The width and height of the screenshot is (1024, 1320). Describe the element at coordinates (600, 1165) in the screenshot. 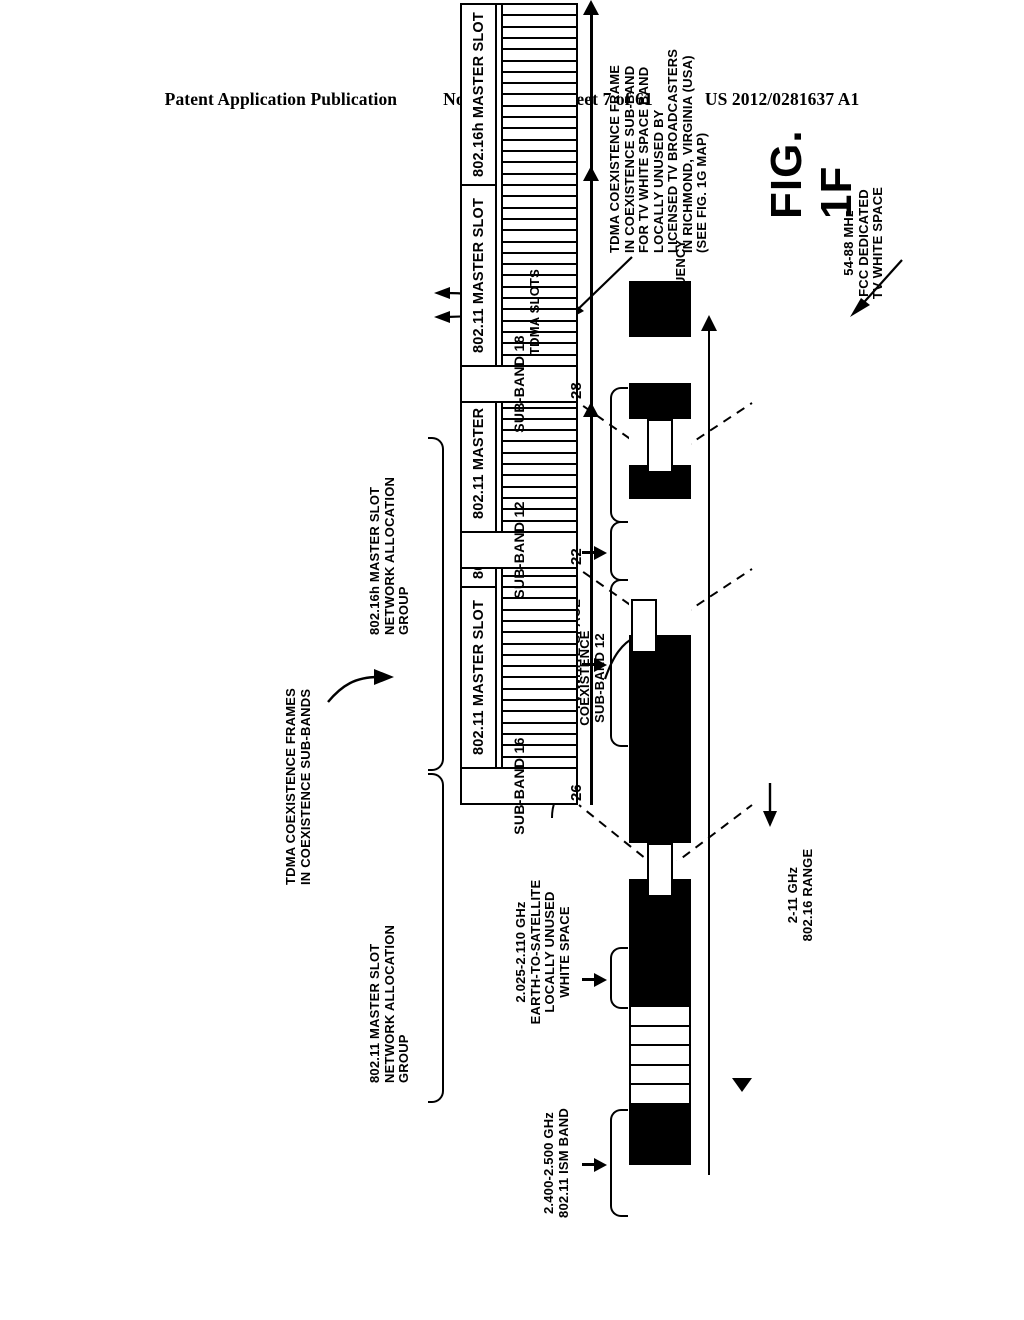

I see `arrow-ism-icon` at that location.